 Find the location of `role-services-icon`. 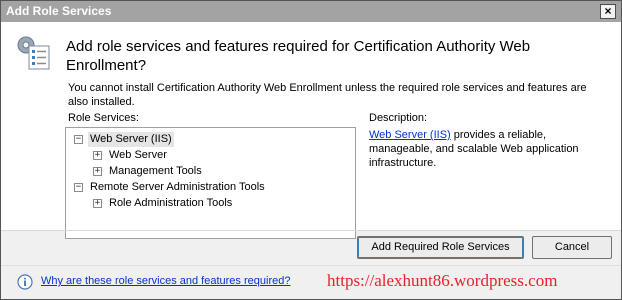

role-services-icon is located at coordinates (33, 53).